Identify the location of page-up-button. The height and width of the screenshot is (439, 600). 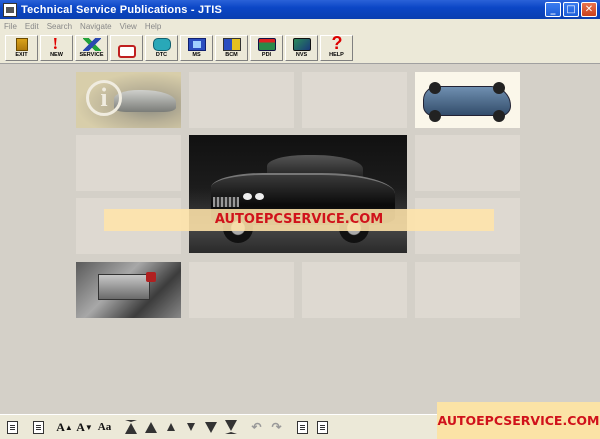
(150, 427).